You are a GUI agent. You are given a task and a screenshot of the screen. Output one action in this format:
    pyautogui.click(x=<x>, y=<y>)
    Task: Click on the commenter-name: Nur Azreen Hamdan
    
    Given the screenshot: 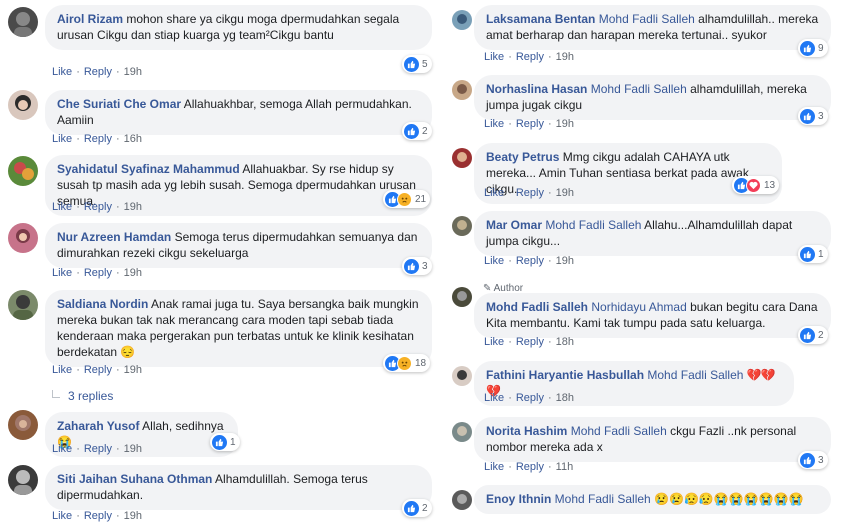 What is the action you would take?
    pyautogui.click(x=114, y=237)
    